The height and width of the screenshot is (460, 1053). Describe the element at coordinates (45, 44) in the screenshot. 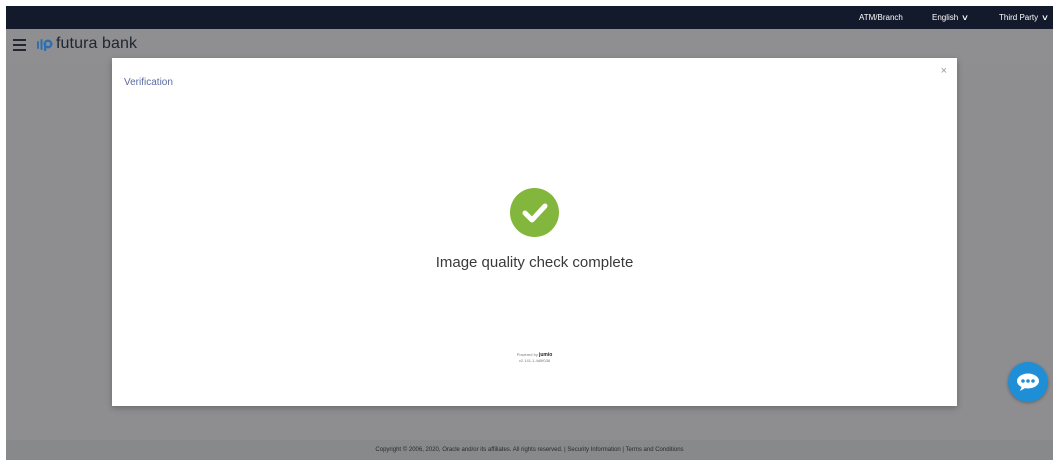

I see `logo-icon` at that location.